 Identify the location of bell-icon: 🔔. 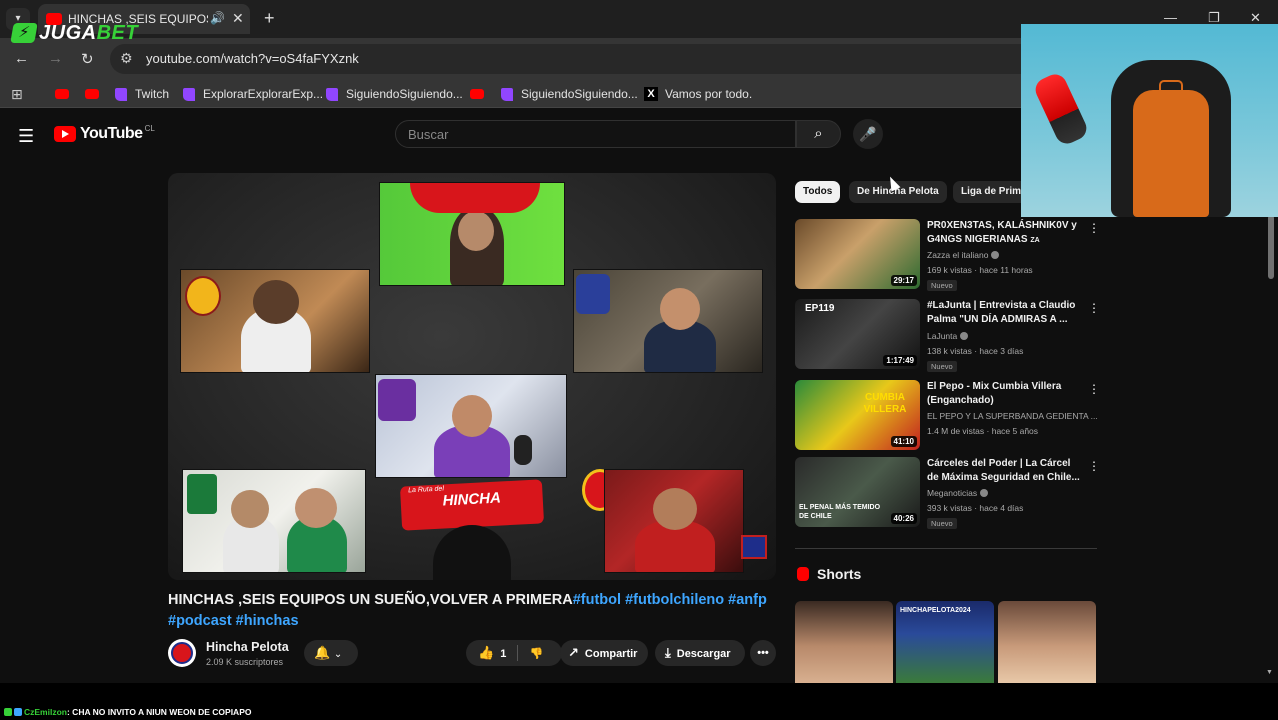
(322, 652).